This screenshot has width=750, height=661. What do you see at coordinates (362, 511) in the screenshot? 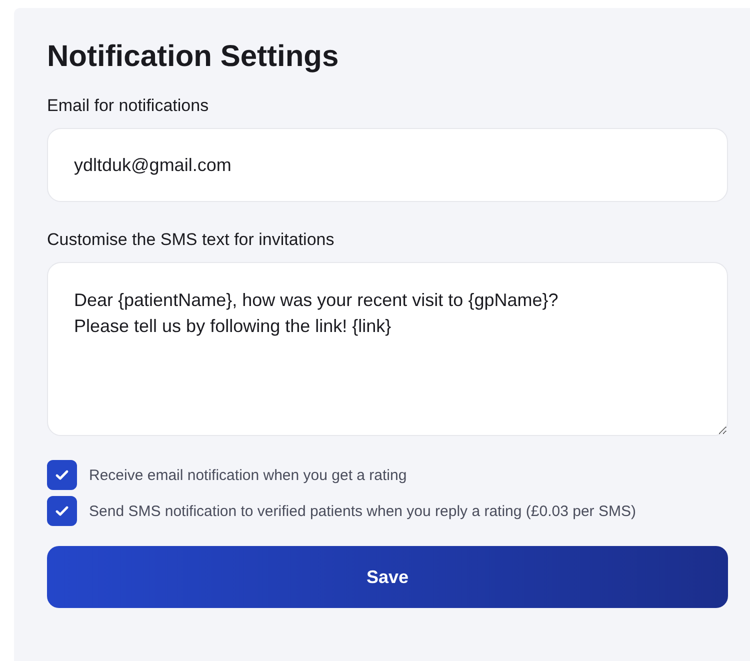
I see `checkbox-label: Send SMS notification to verified patients when you reply a rating (£0.03 per SMS)` at bounding box center [362, 511].